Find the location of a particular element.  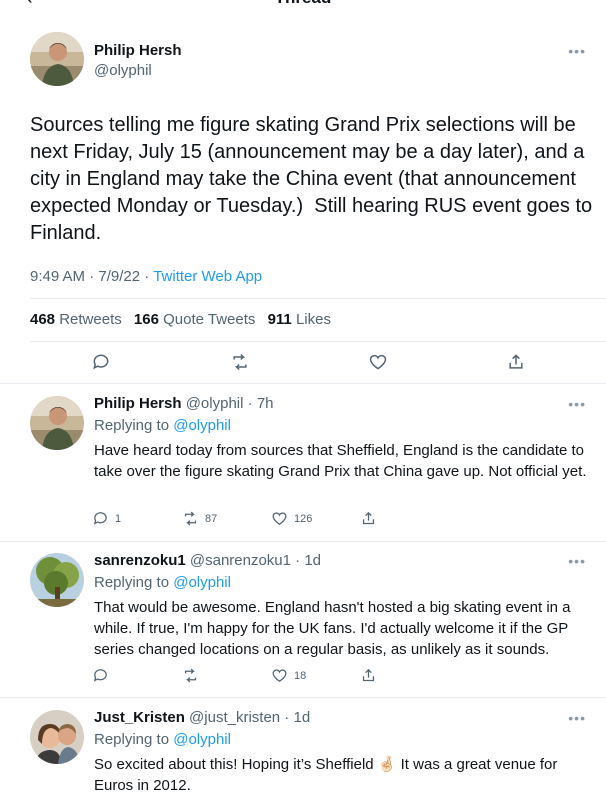

tweet-stats: 468 Retweets 166 Quote Tweets 911 Likes is located at coordinates (180, 319).